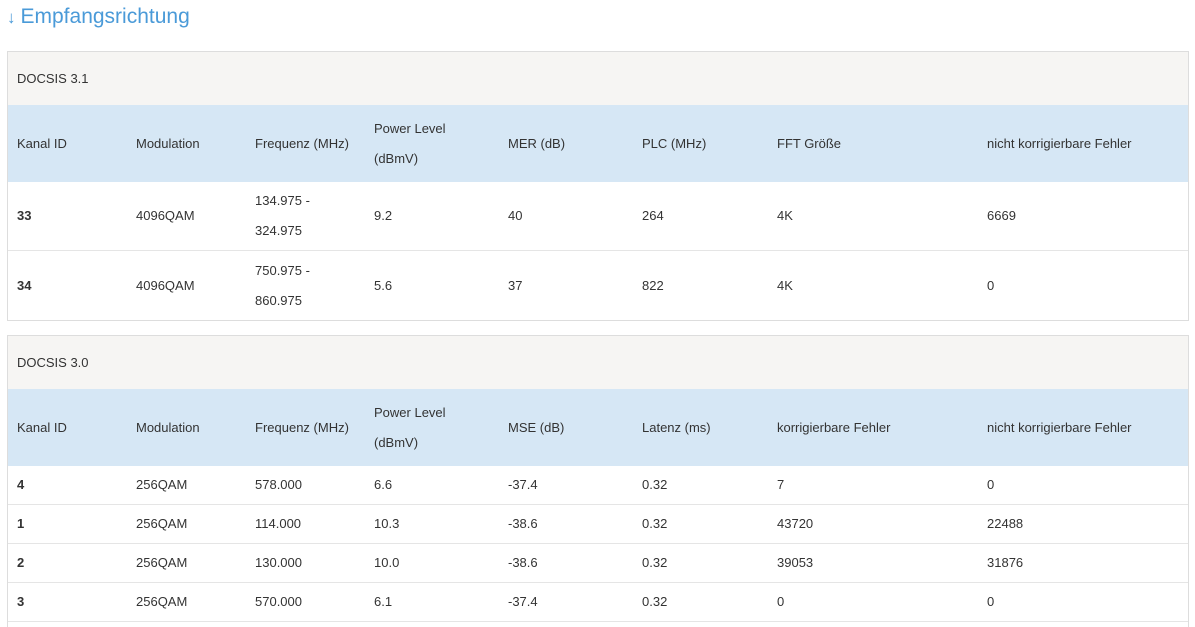  What do you see at coordinates (387, 562) in the screenshot?
I see `power-level: 10.0` at bounding box center [387, 562].